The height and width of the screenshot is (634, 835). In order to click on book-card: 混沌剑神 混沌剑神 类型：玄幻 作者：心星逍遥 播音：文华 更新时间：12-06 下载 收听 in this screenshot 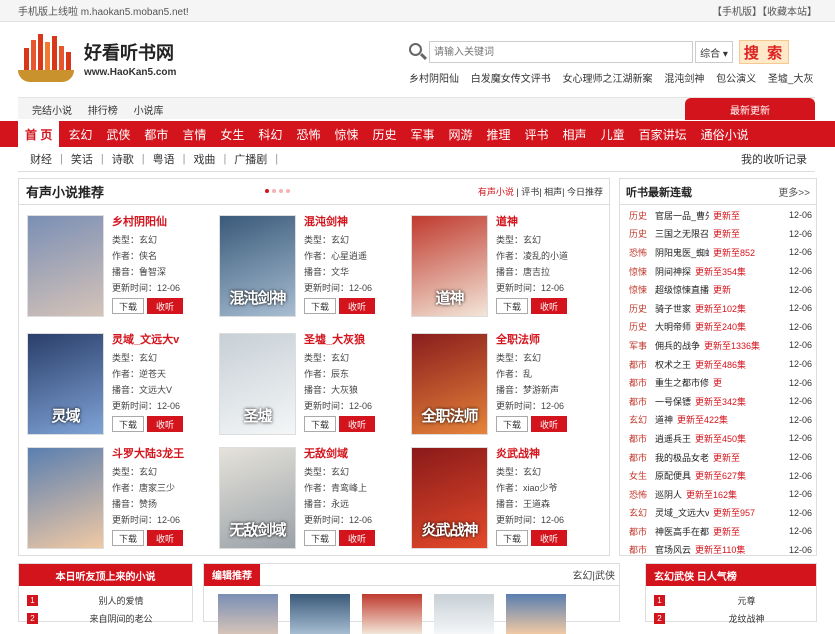, I will do `click(307, 265)`.